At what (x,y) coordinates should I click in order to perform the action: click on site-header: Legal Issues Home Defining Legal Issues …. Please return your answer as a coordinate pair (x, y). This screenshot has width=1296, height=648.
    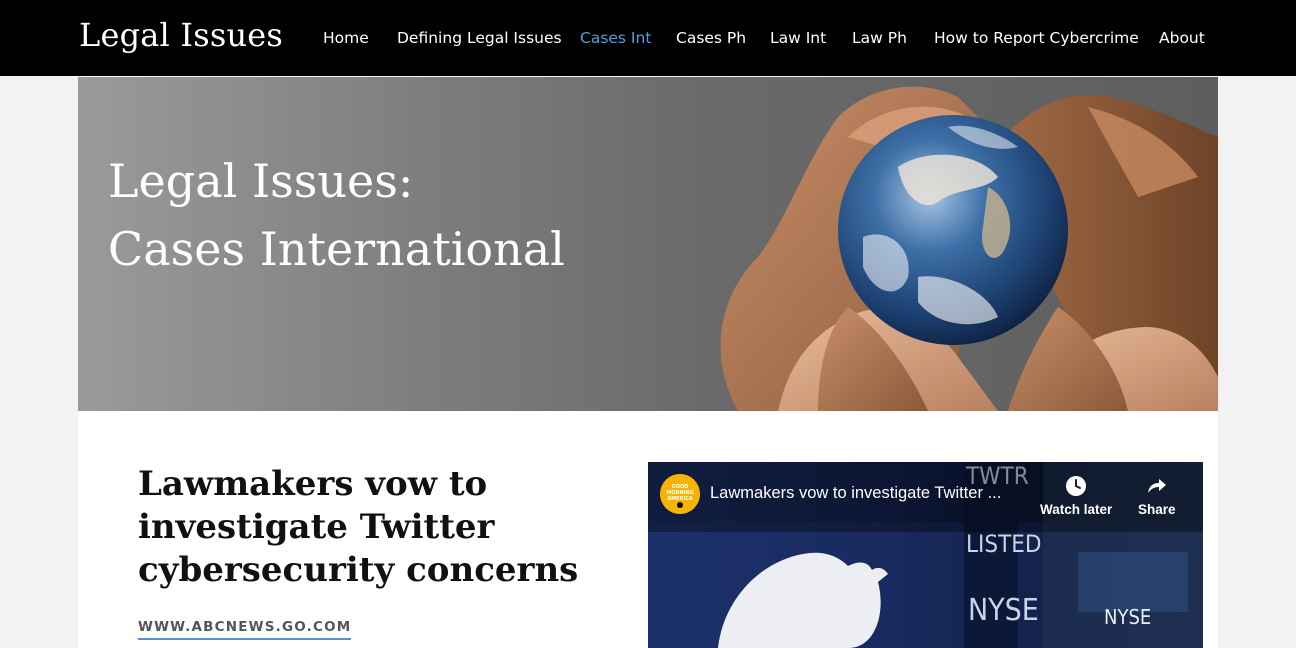
    Looking at the image, I should click on (648, 38).